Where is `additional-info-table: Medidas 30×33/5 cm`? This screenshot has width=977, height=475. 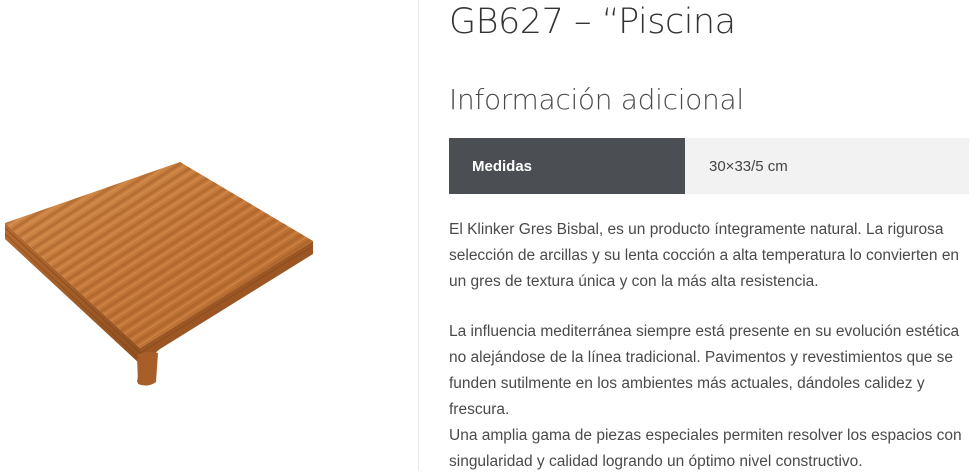 additional-info-table: Medidas 30×33/5 cm is located at coordinates (709, 166).